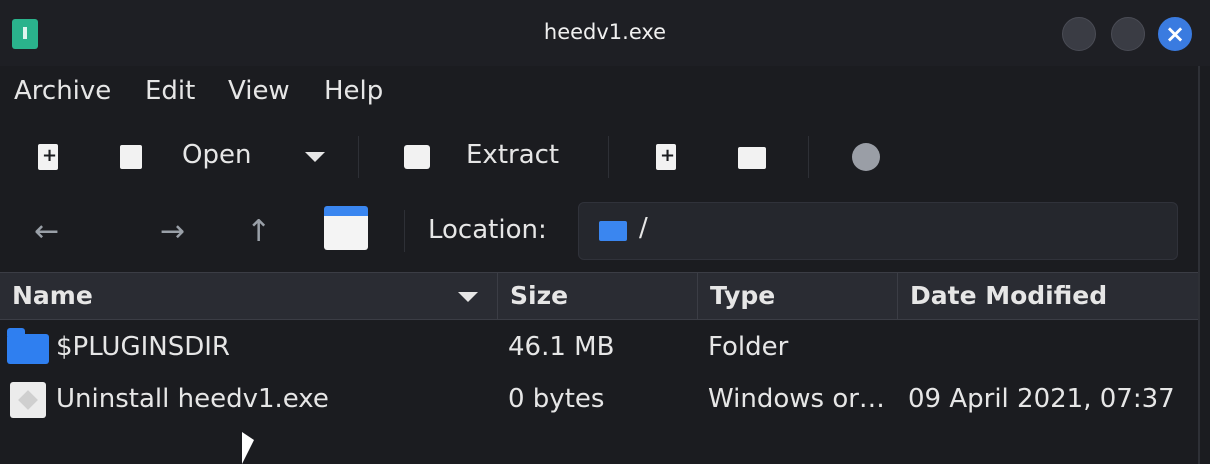 The image size is (1210, 464). Describe the element at coordinates (353, 91) in the screenshot. I see `menu-help: Help` at that location.